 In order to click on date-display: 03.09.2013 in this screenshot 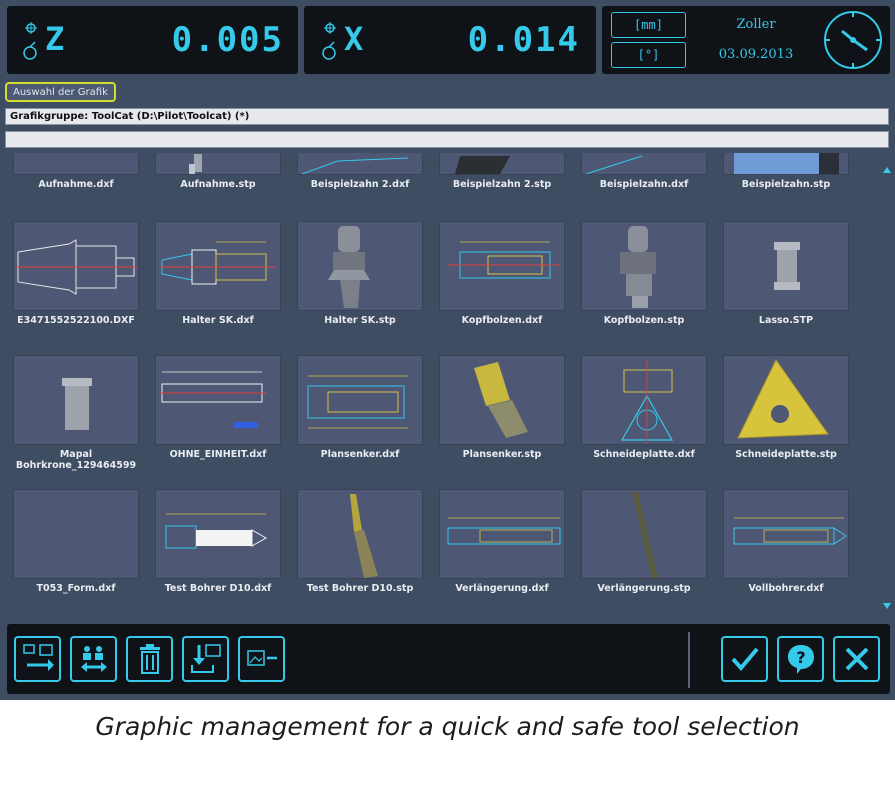, I will do `click(756, 54)`.